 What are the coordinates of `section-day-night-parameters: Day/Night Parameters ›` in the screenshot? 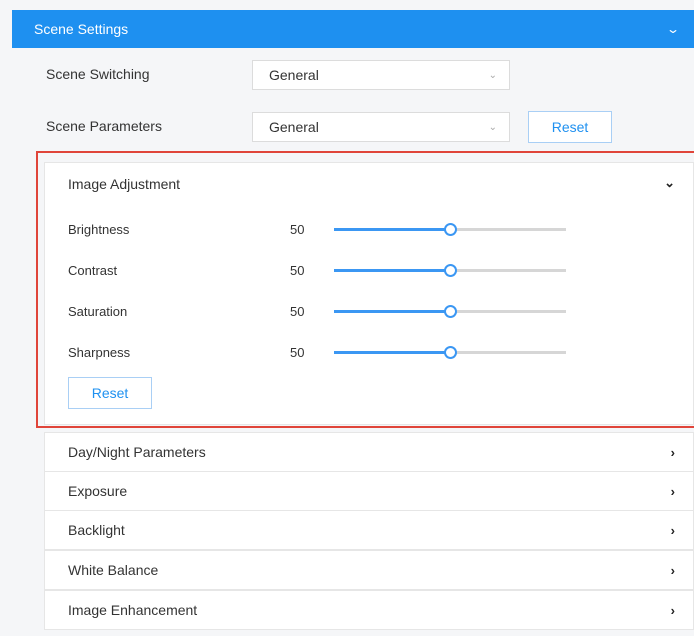 It's located at (369, 452).